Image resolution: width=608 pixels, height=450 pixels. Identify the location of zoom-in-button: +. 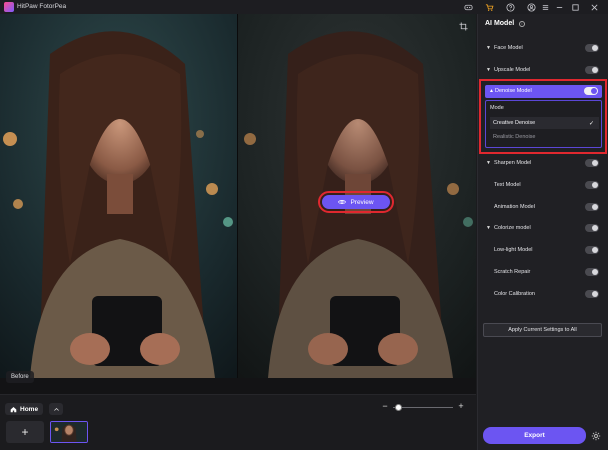
(461, 406).